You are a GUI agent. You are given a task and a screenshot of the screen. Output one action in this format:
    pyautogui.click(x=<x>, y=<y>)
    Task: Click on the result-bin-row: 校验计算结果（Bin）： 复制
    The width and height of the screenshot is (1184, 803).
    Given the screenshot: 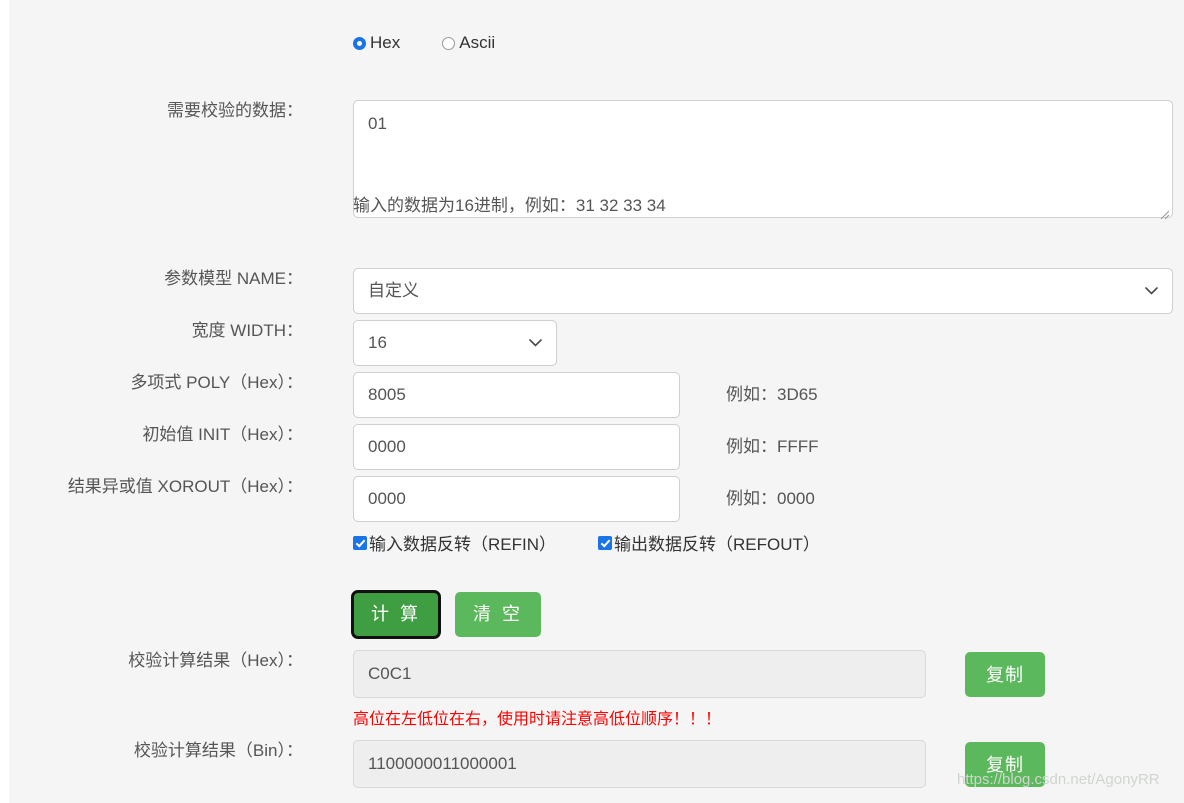 What is the action you would take?
    pyautogui.click(x=592, y=764)
    